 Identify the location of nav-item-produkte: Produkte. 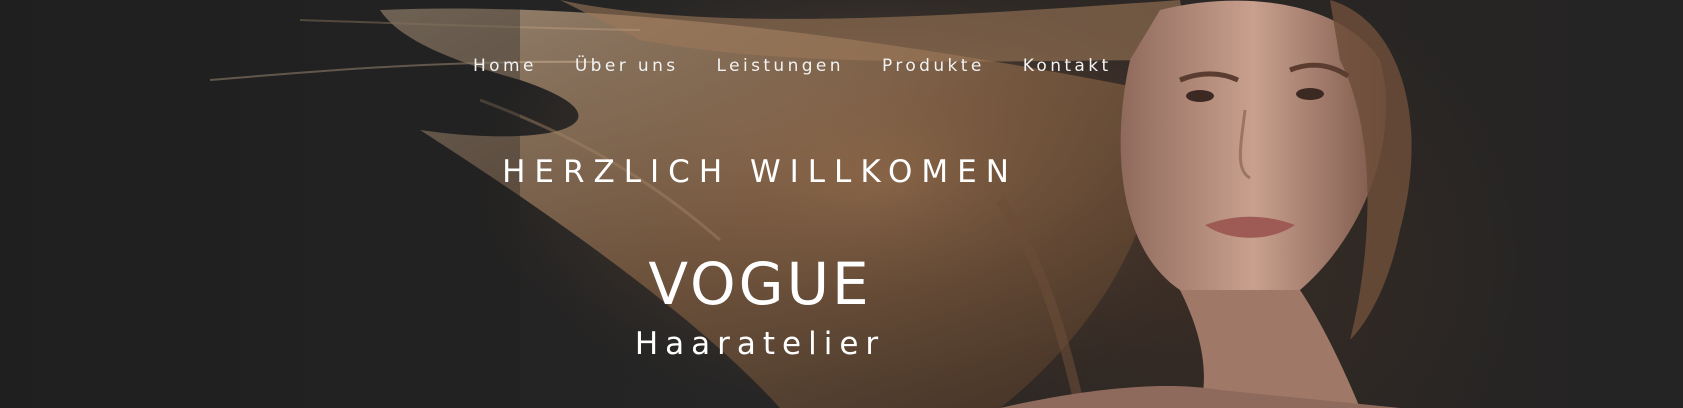
(933, 66).